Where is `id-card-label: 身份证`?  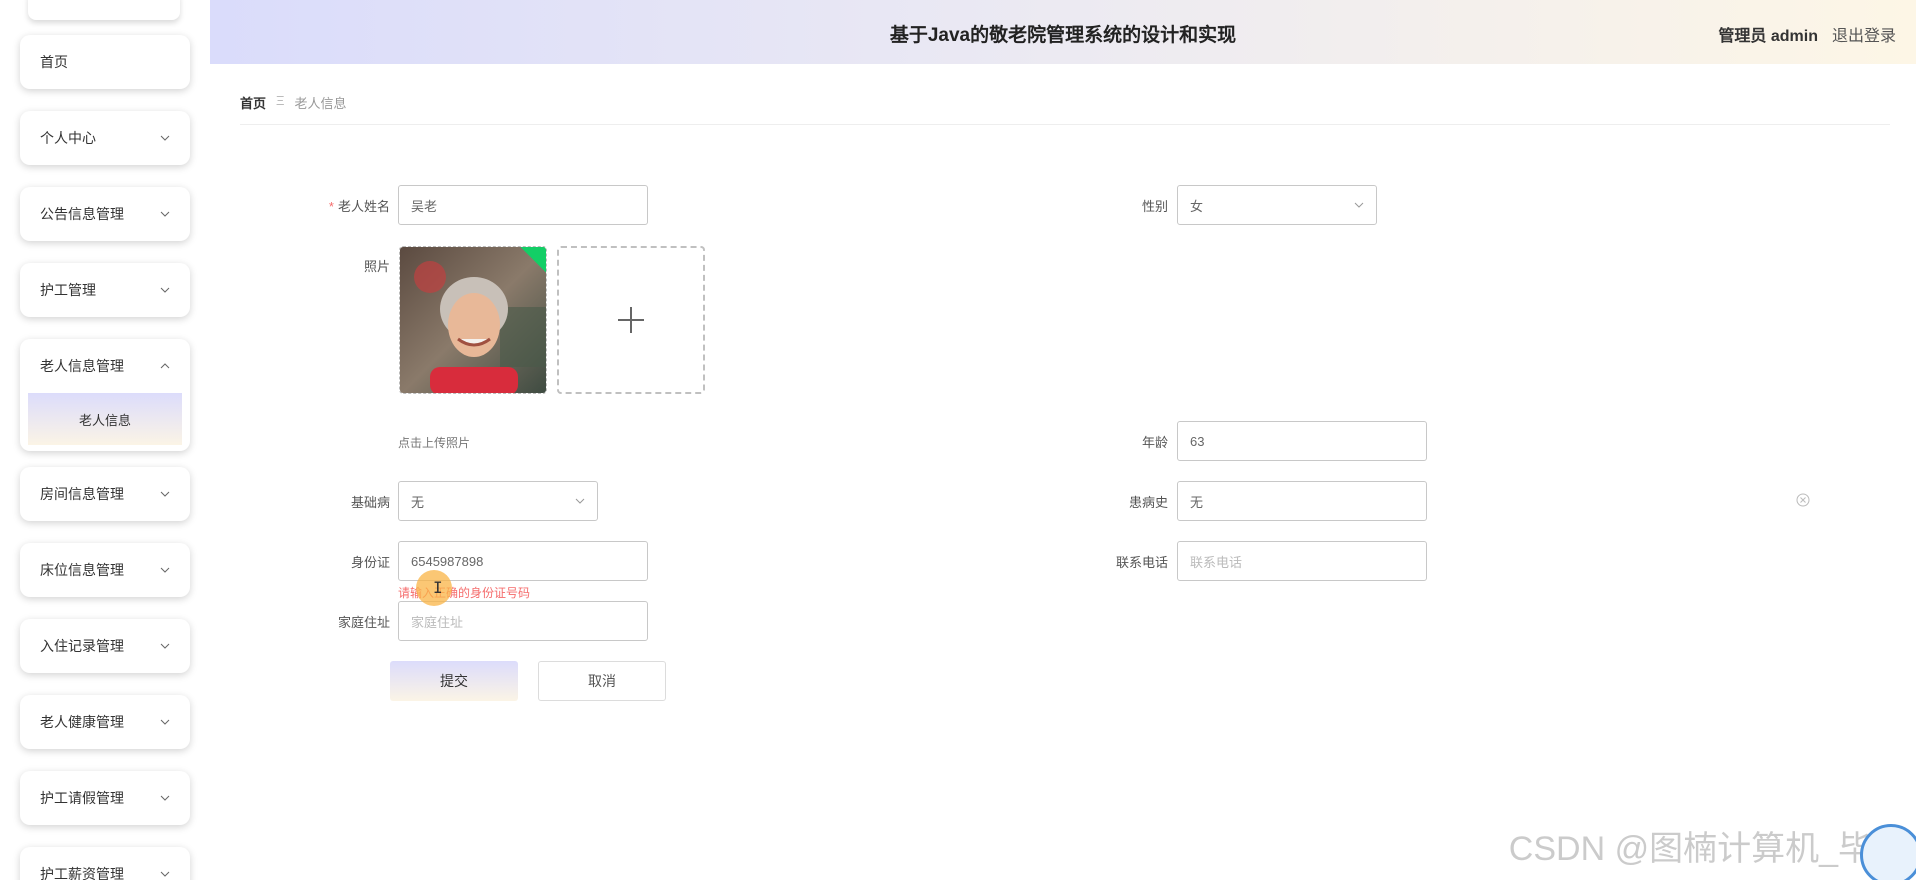 id-card-label: 身份证 is located at coordinates (370, 562).